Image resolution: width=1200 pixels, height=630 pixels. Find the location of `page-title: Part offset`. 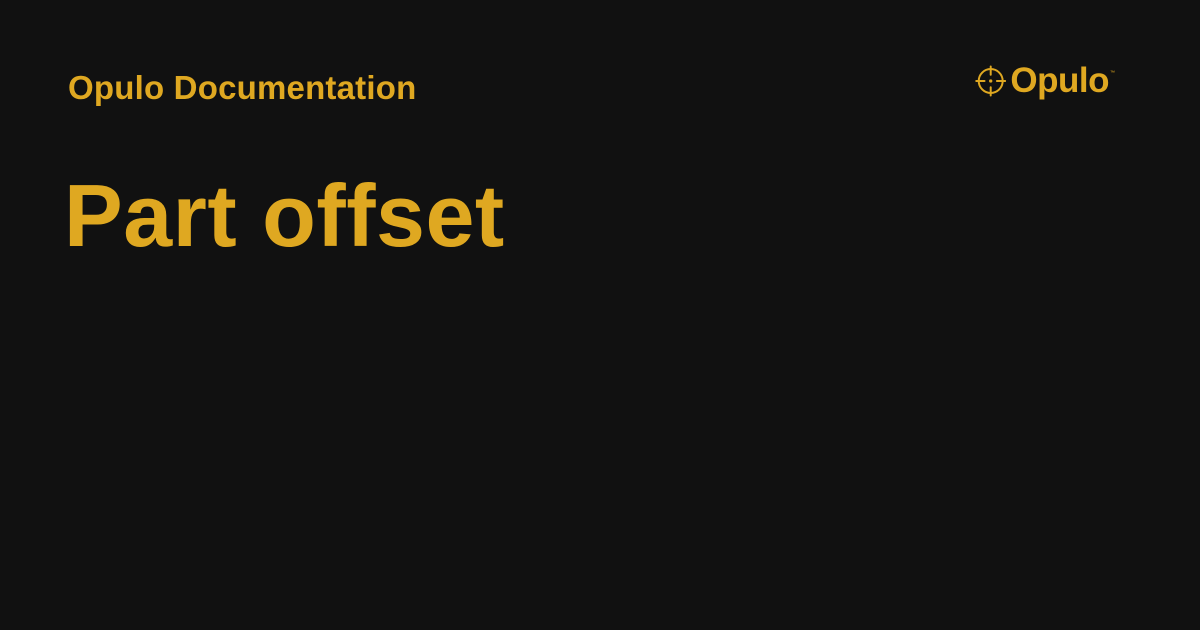

page-title: Part offset is located at coordinates (284, 215).